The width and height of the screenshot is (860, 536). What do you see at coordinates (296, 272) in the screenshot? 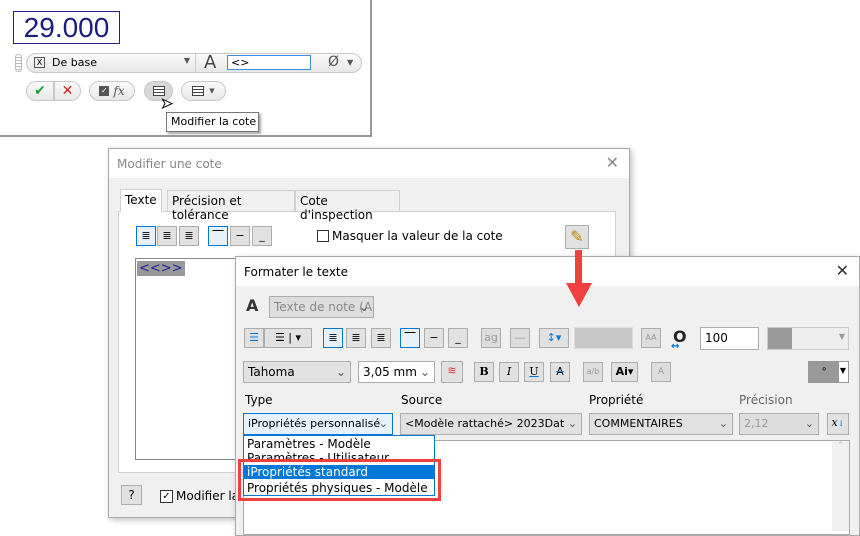
I see `dialog-title: Formater le texte` at bounding box center [296, 272].